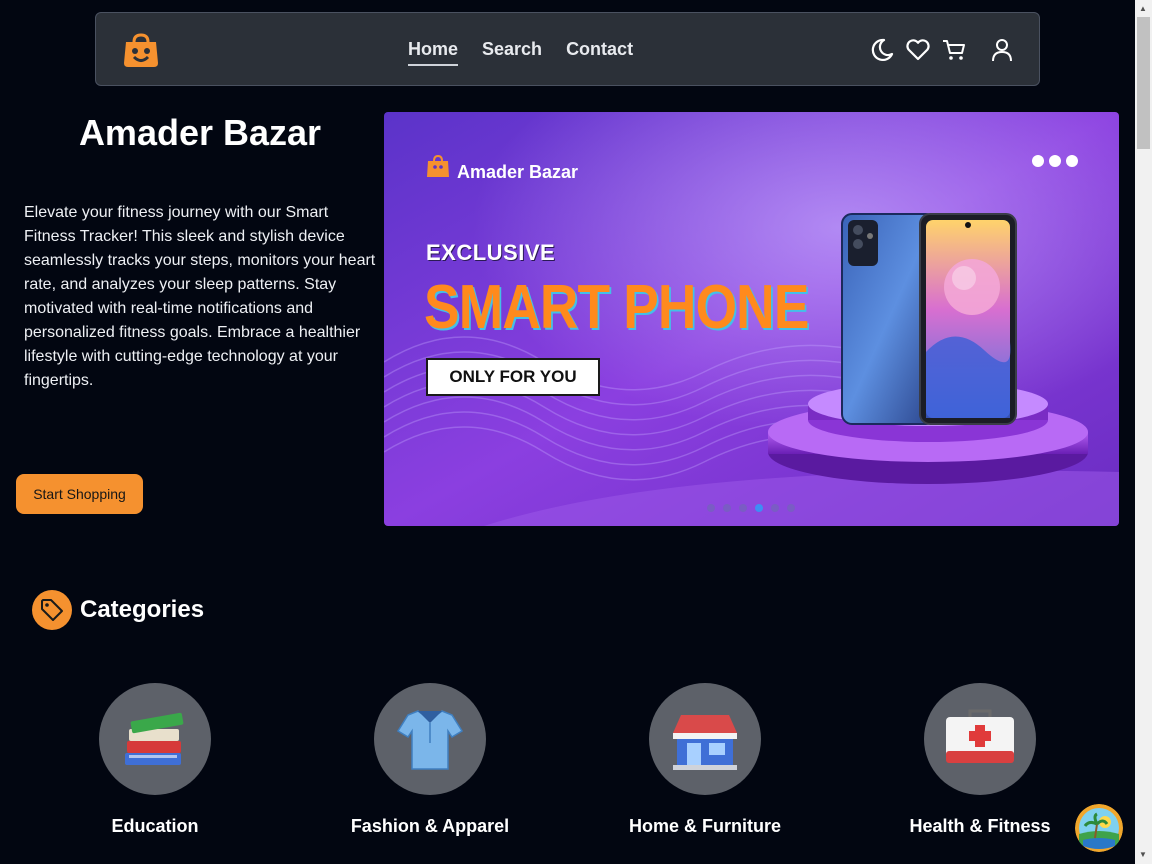 The width and height of the screenshot is (1152, 864). Describe the element at coordinates (1143, 854) in the screenshot. I see `scroll-down-icon: ▼` at that location.